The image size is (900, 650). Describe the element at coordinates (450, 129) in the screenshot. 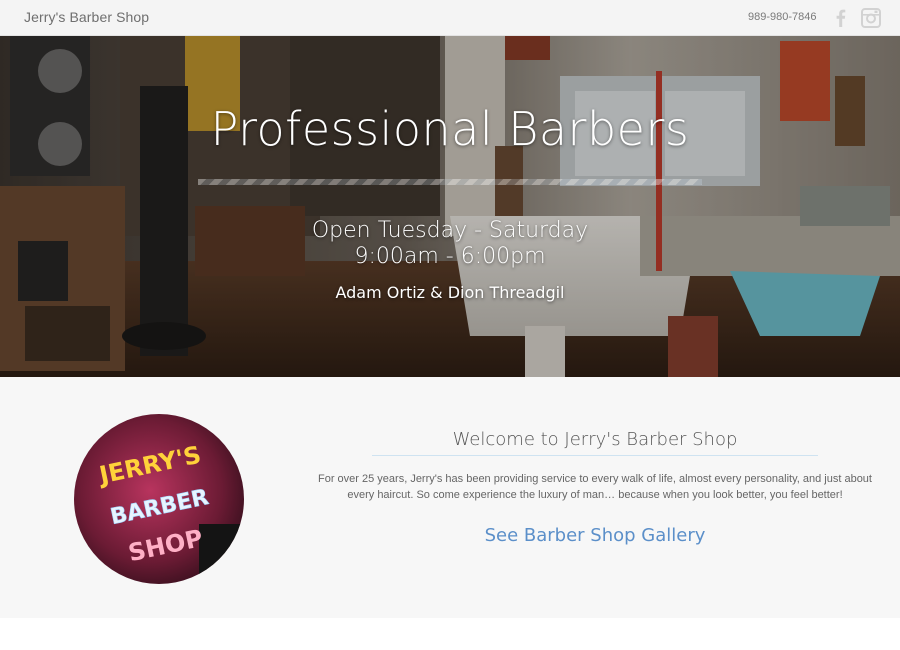

I see `hero-title: Professional Barbers` at that location.